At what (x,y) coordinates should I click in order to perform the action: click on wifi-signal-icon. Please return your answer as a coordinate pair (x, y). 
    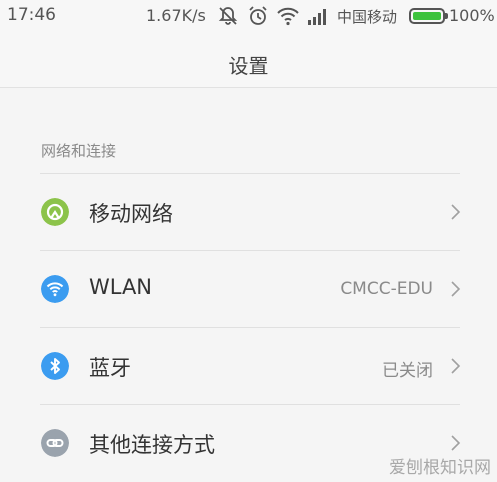
    Looking at the image, I should click on (288, 16).